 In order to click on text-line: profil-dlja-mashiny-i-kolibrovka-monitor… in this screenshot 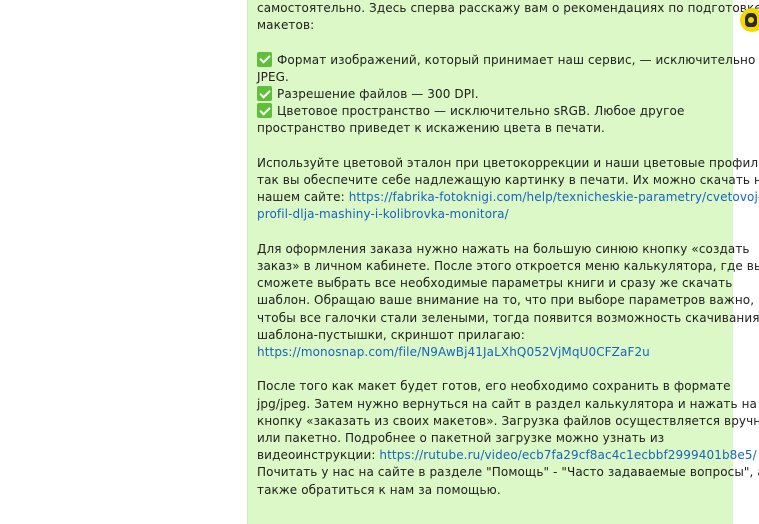, I will do `click(492, 214)`.